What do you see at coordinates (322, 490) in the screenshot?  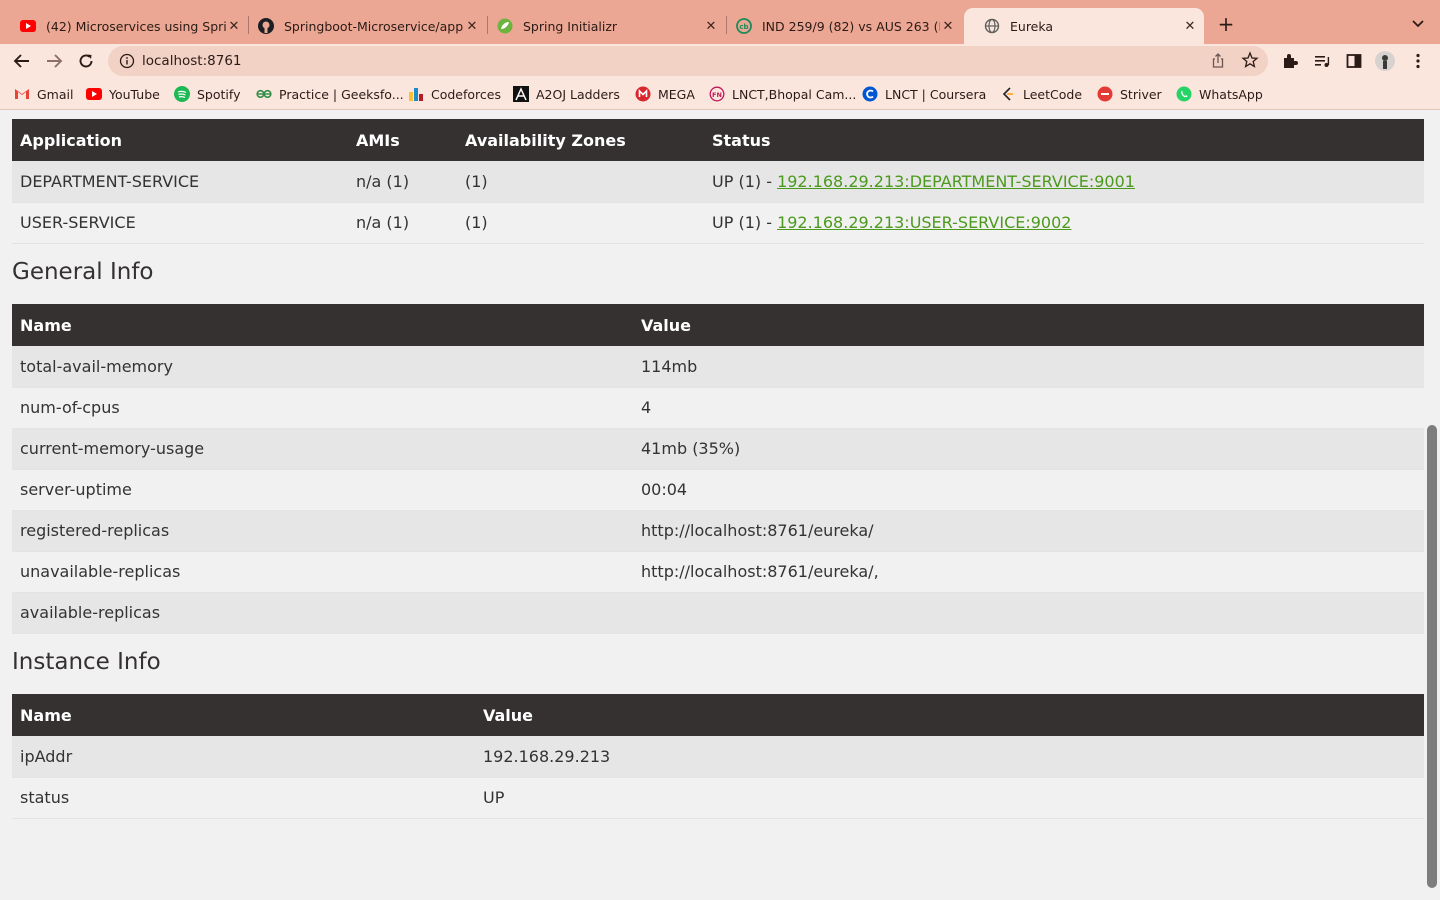 I see `info-name: server-uptime` at bounding box center [322, 490].